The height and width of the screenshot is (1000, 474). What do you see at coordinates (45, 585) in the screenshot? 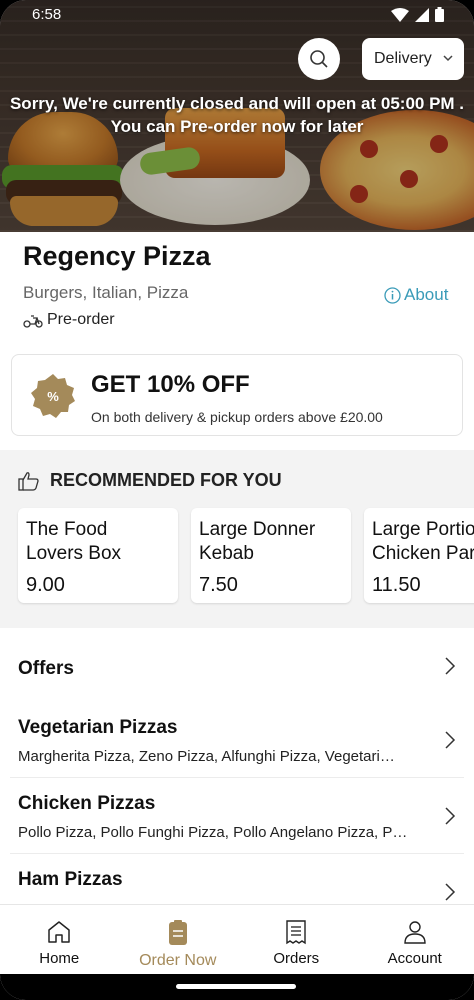
I see `item-price: 9.00` at bounding box center [45, 585].